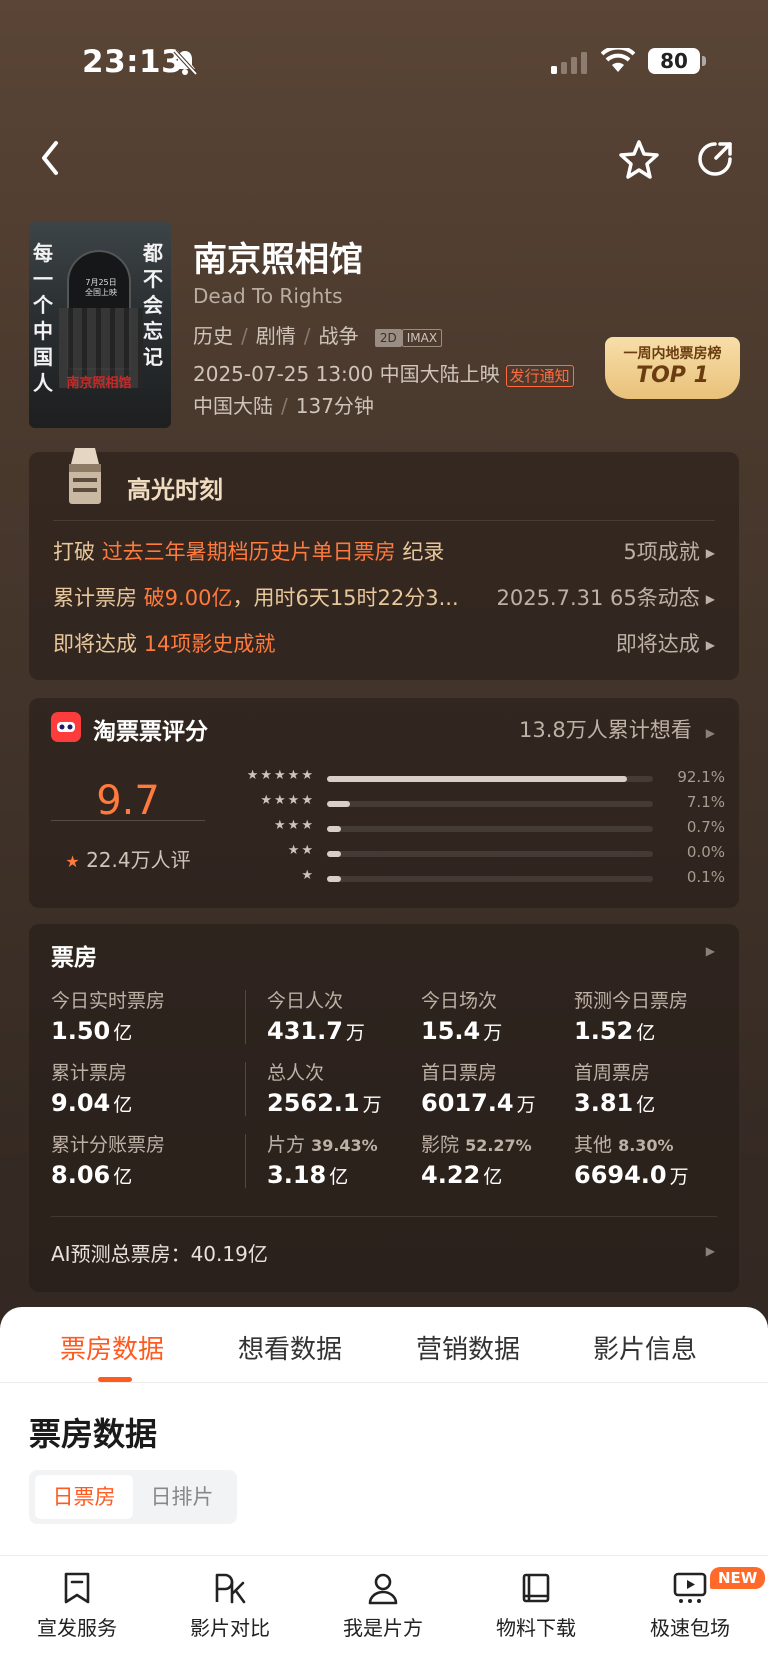 Image resolution: width=768 pixels, height=1670 pixels. I want to click on format-imax-tag: IMAX, so click(422, 337).